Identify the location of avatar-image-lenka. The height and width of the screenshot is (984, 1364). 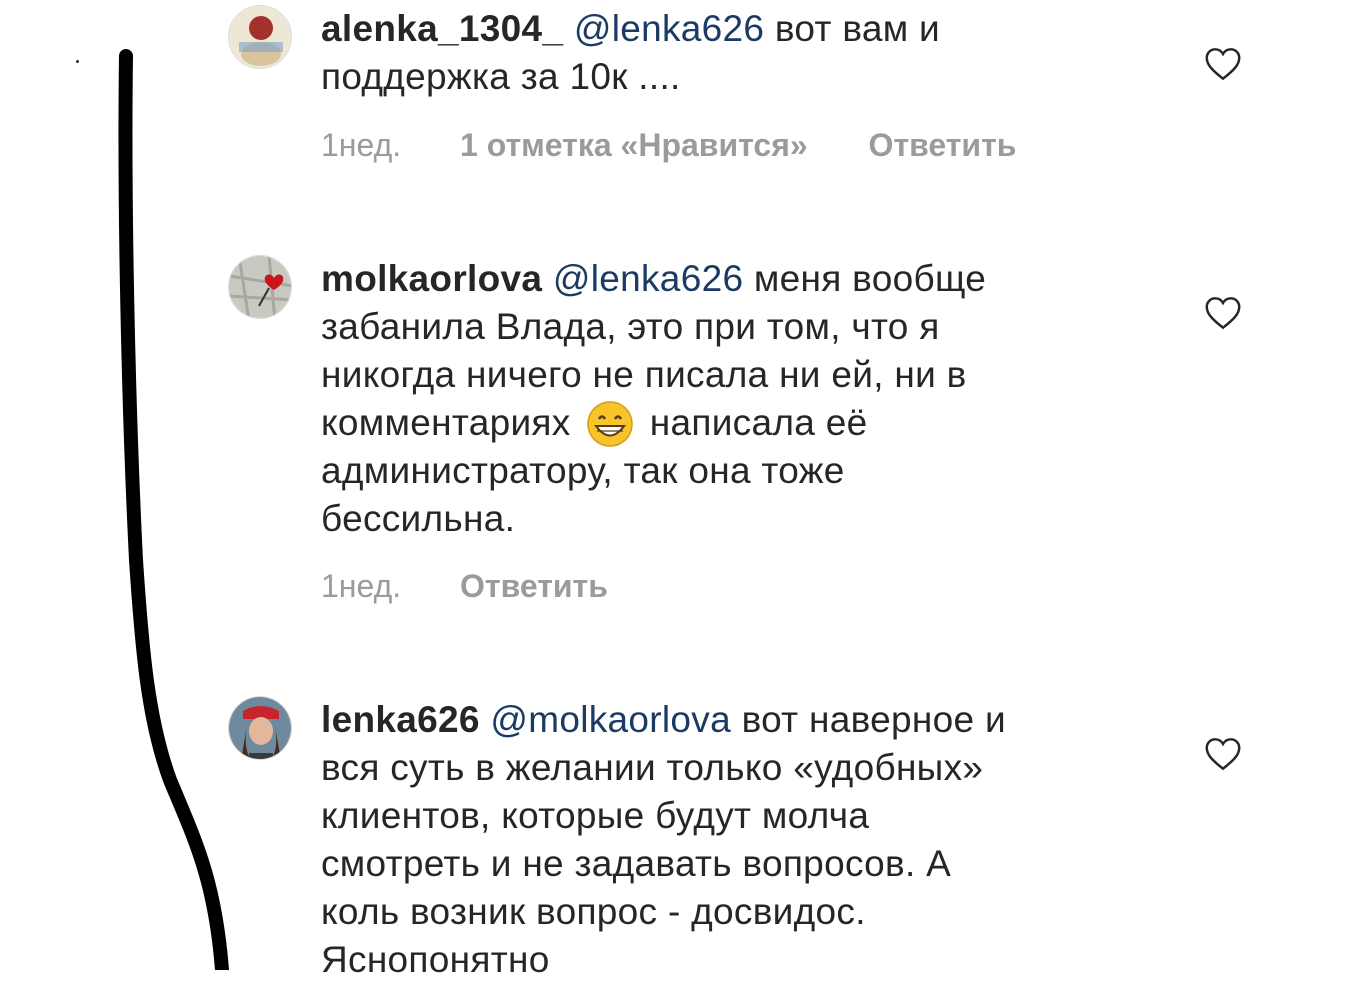
(260, 728).